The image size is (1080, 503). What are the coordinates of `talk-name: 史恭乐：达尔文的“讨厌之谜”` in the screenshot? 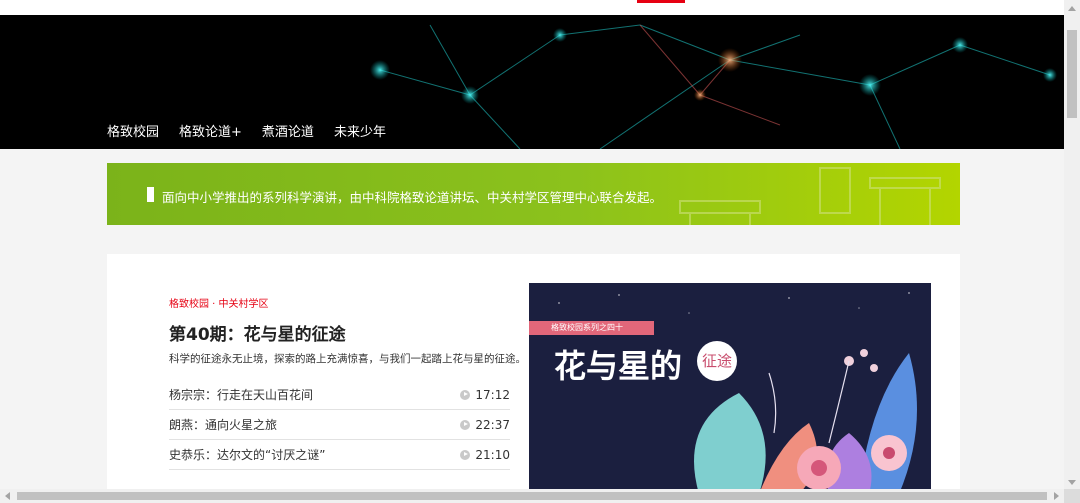 It's located at (247, 454).